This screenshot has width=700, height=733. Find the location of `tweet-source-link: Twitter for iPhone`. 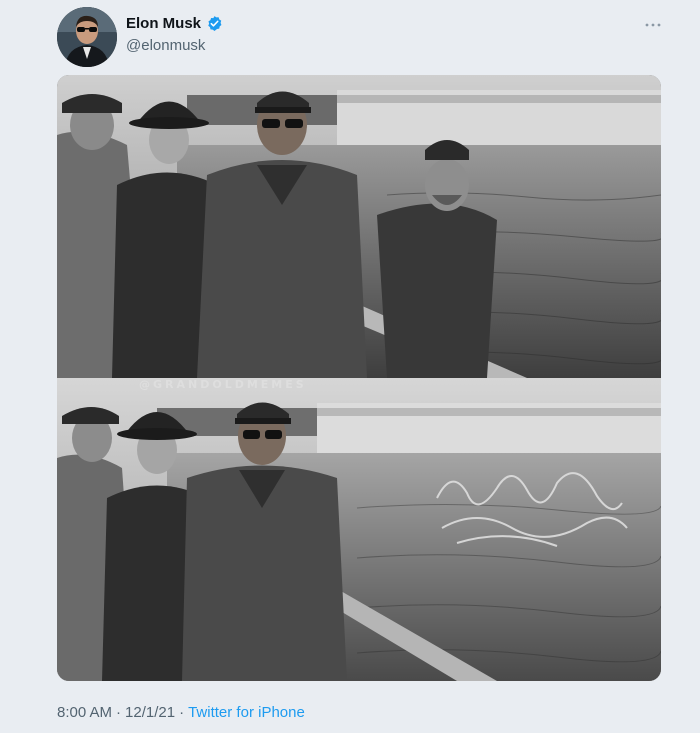

tweet-source-link: Twitter for iPhone is located at coordinates (246, 712).